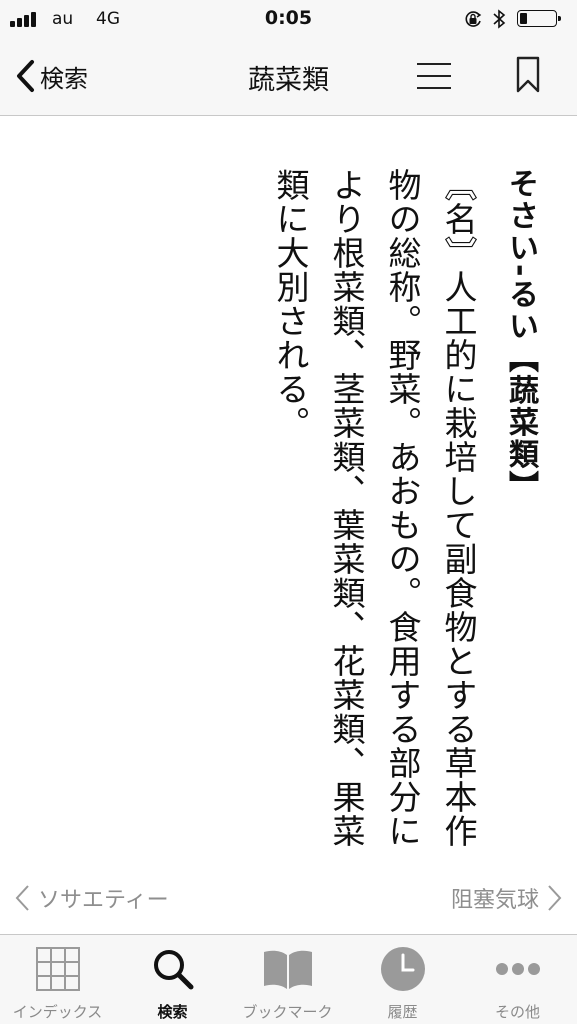 Image resolution: width=577 pixels, height=1025 pixels. I want to click on orientation-lock-icon, so click(473, 19).